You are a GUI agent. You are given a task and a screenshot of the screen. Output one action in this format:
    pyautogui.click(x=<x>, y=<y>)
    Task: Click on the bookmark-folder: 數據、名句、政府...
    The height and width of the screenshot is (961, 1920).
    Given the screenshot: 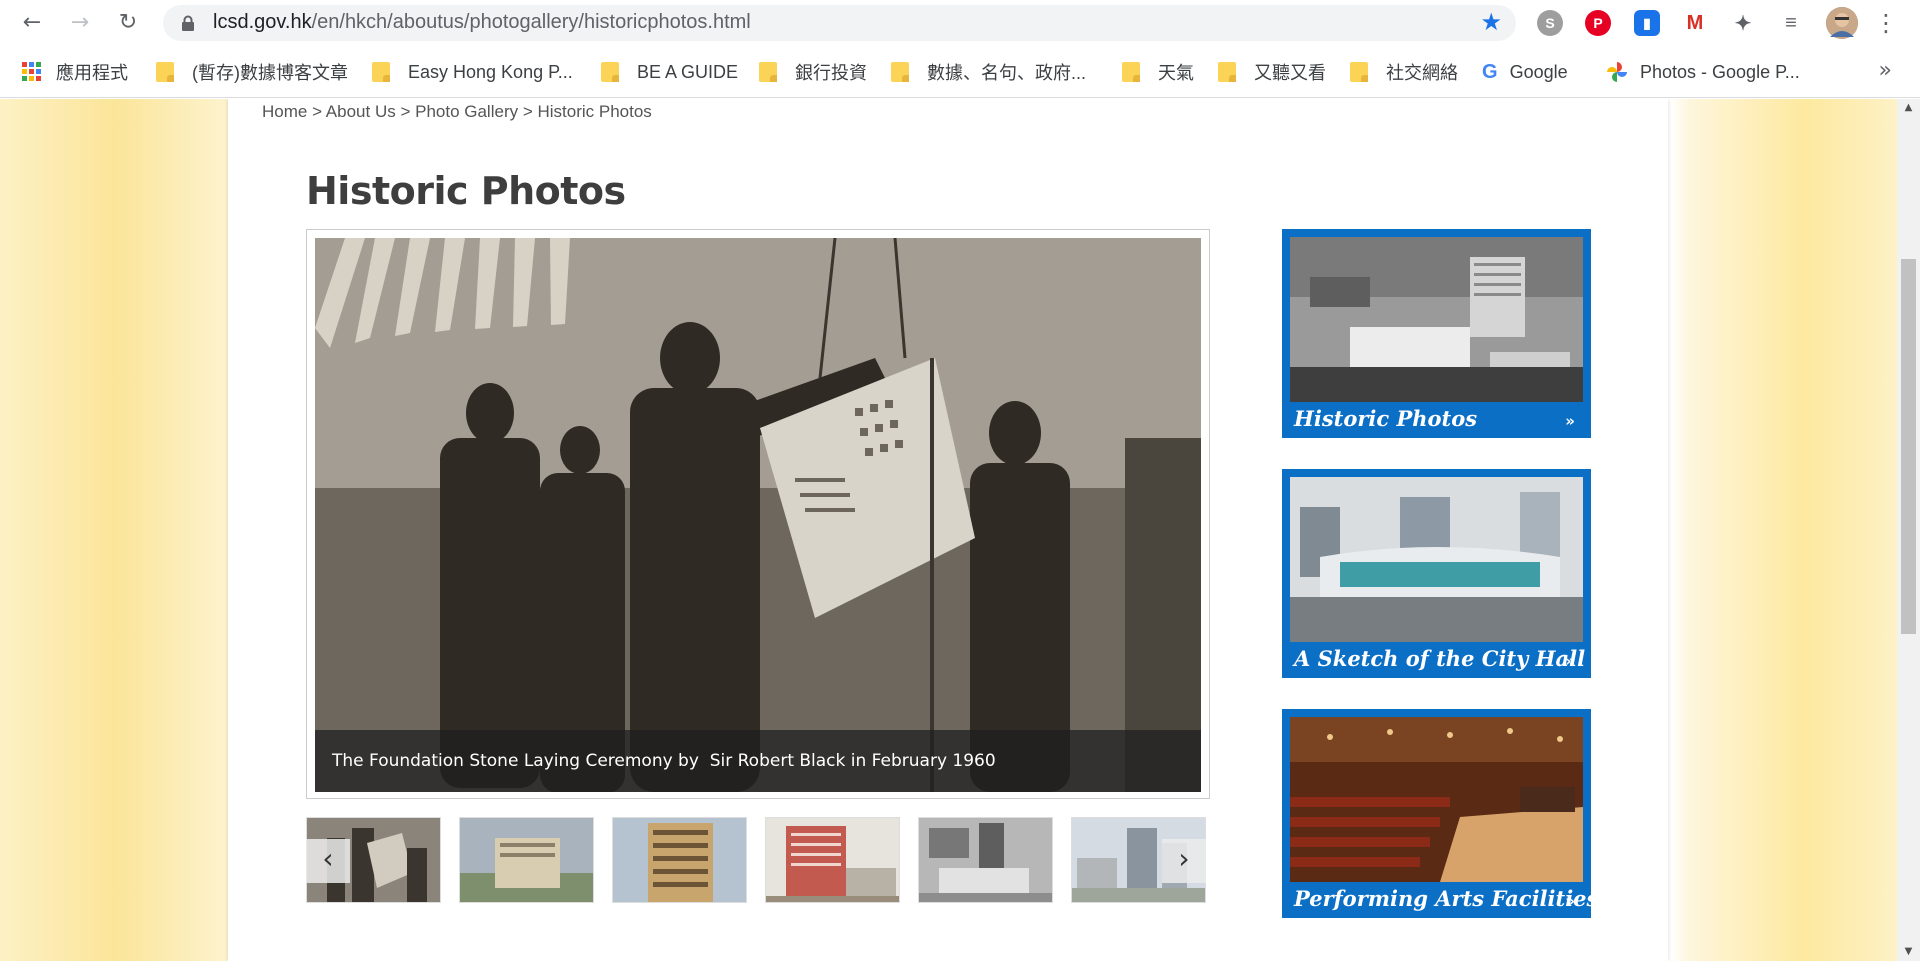 What is the action you would take?
    pyautogui.click(x=988, y=72)
    